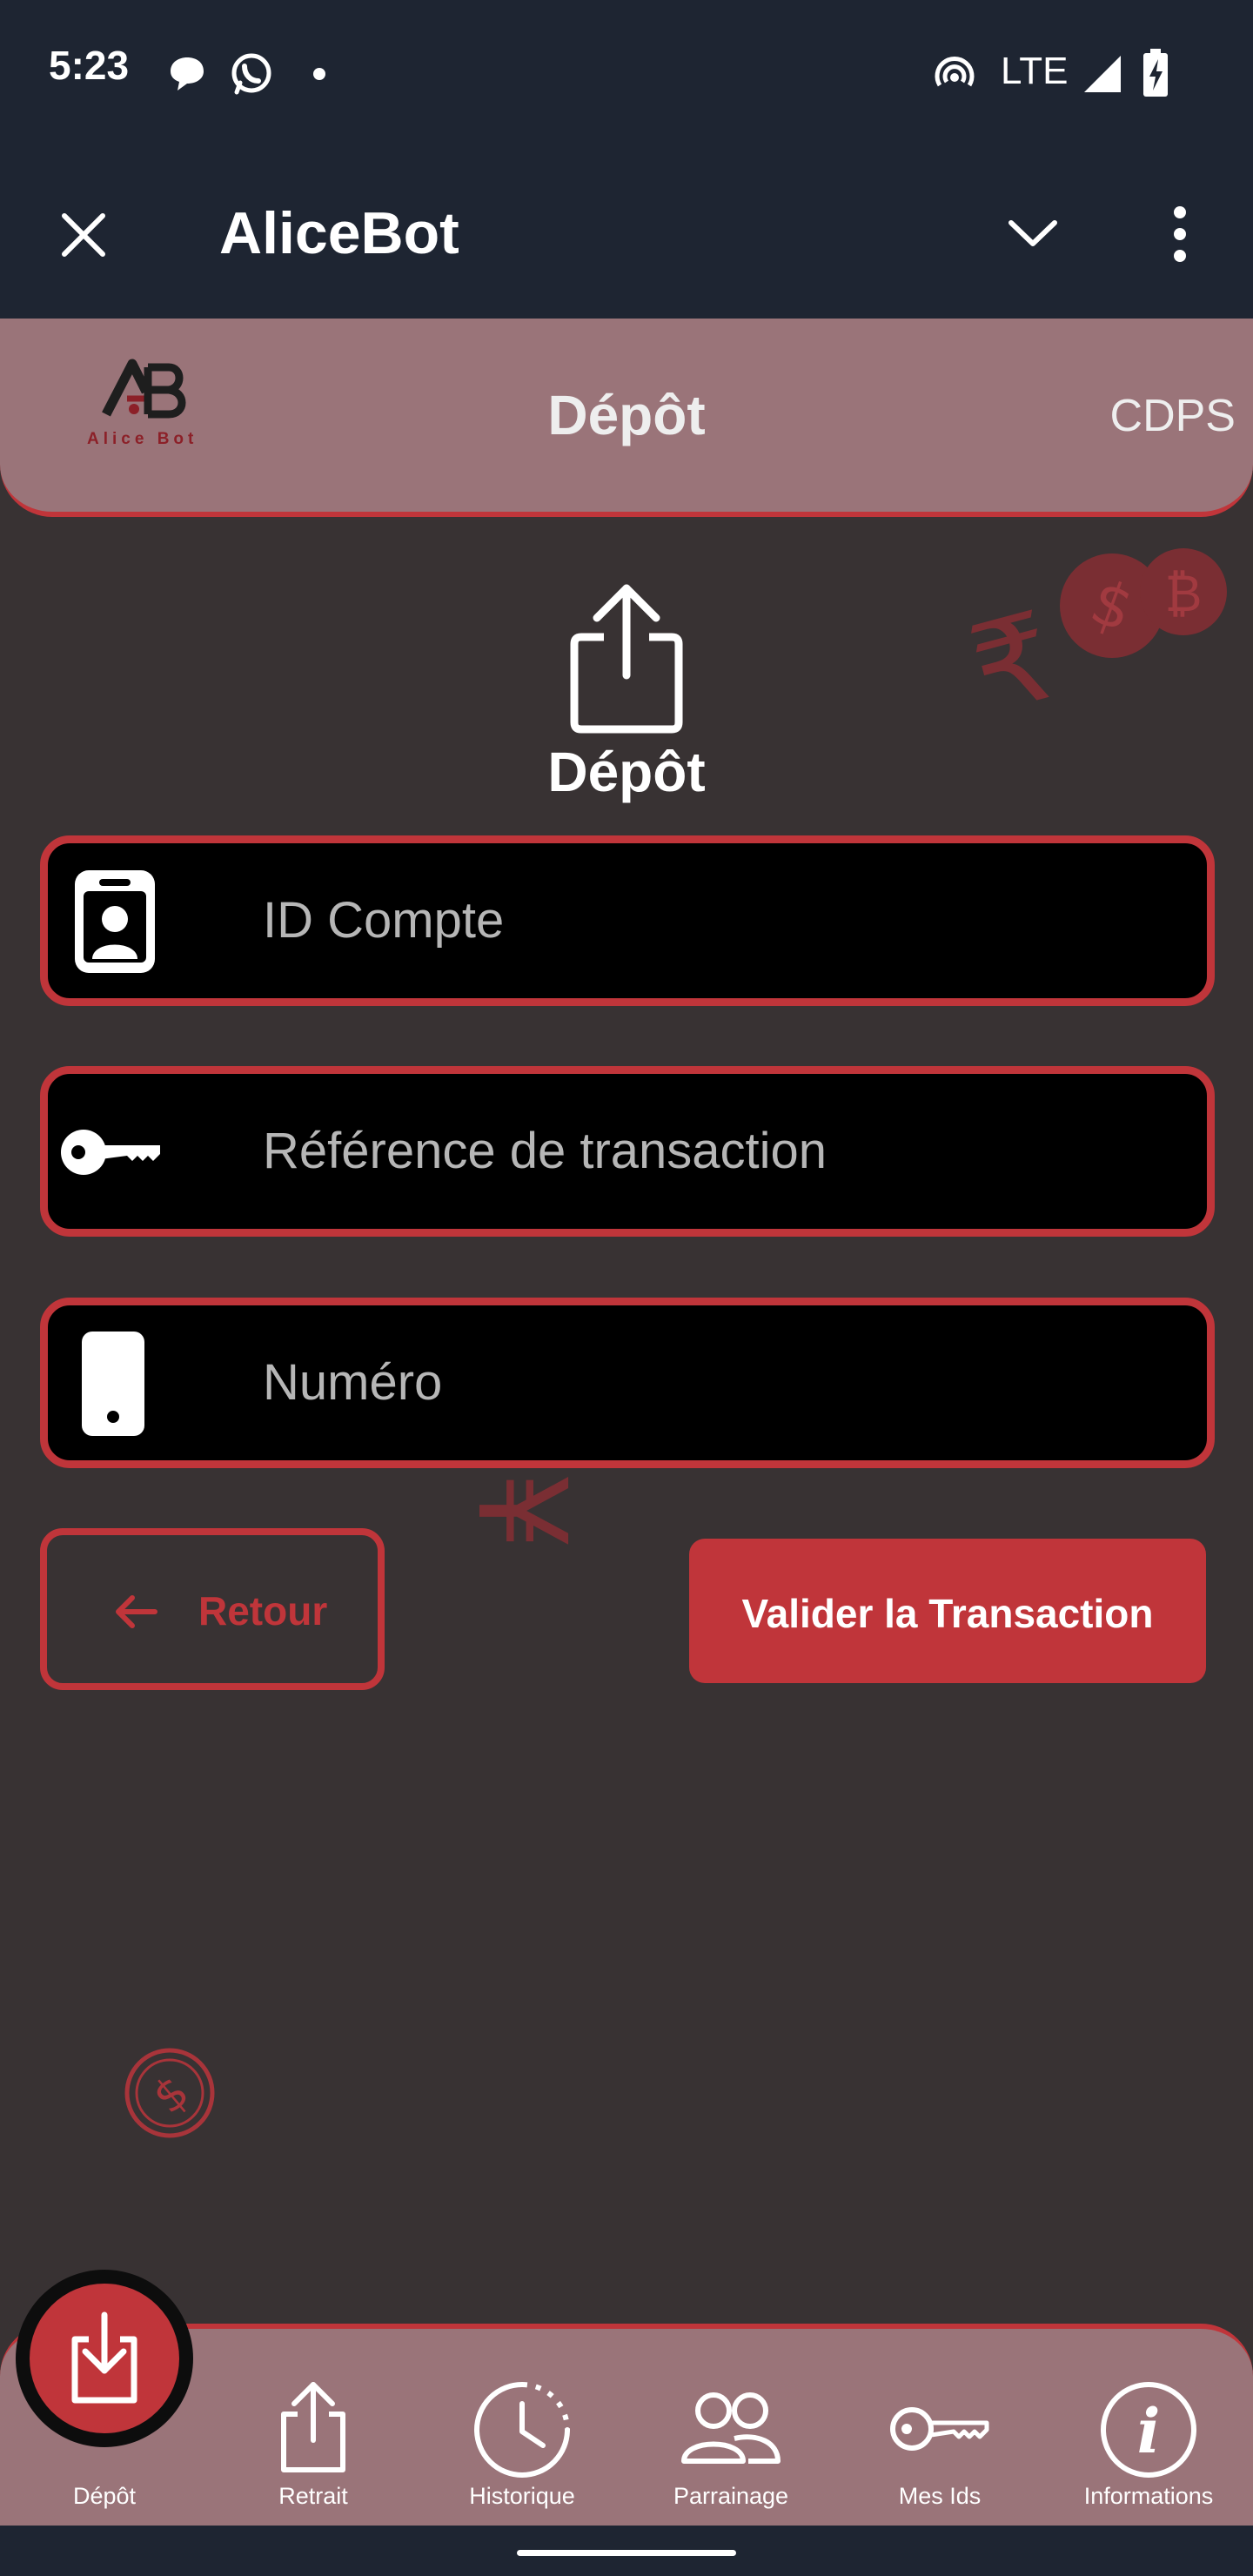  What do you see at coordinates (353, 1382) in the screenshot?
I see `phone-number-placeholder: Numéro` at bounding box center [353, 1382].